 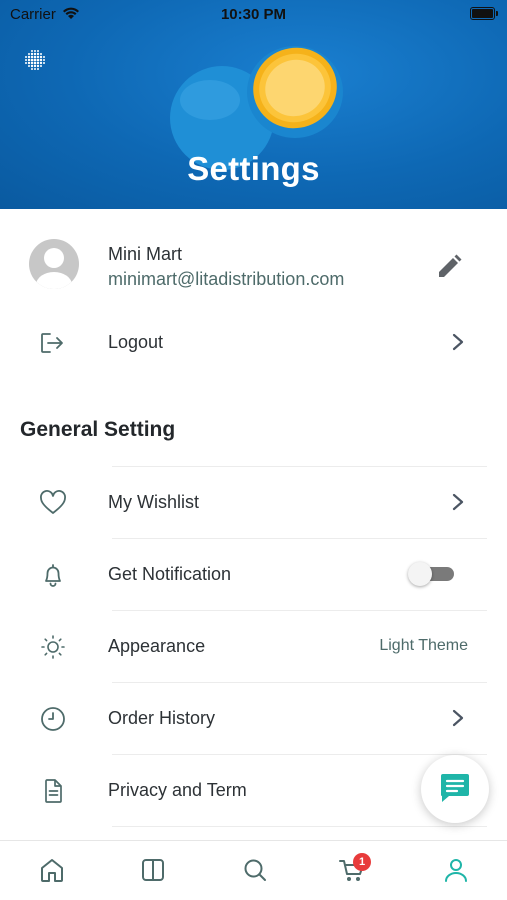 What do you see at coordinates (456, 870) in the screenshot?
I see `profile-icon` at bounding box center [456, 870].